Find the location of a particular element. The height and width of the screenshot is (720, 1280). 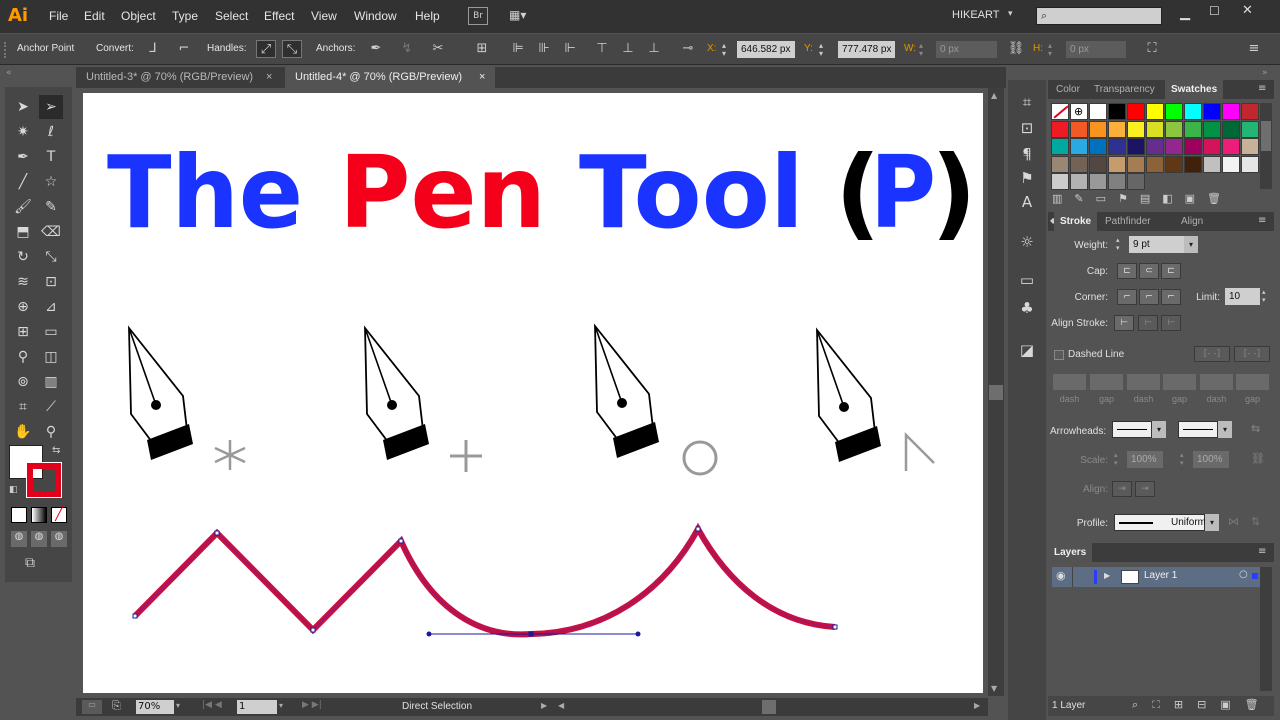

scale-end-stepper-icon: ▴ ▾ is located at coordinates (1182, 459).